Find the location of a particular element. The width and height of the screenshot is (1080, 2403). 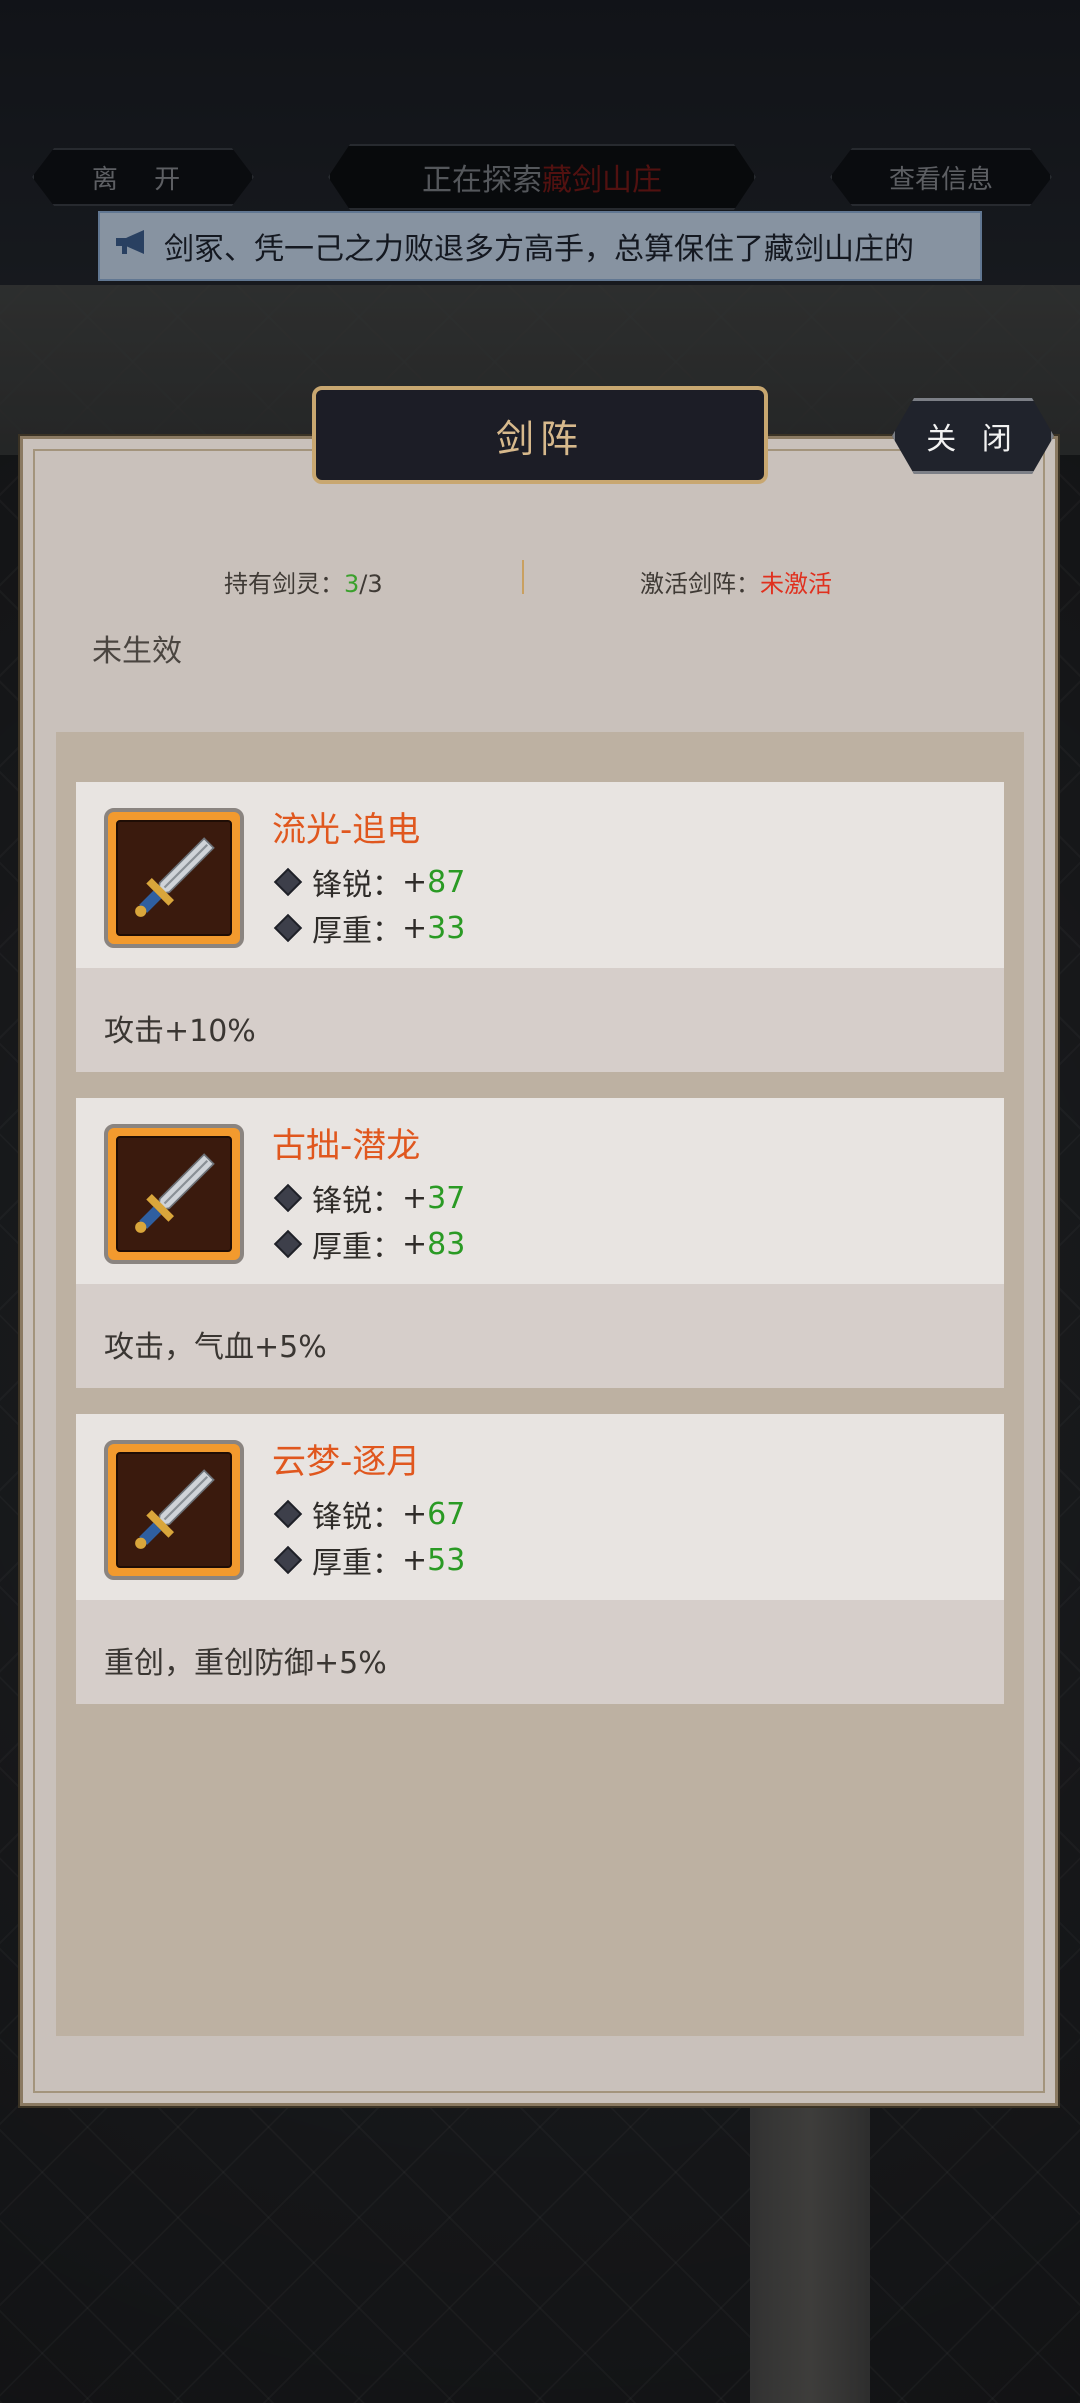

activation-status: 激活剑阵：未激活 is located at coordinates (736, 581).